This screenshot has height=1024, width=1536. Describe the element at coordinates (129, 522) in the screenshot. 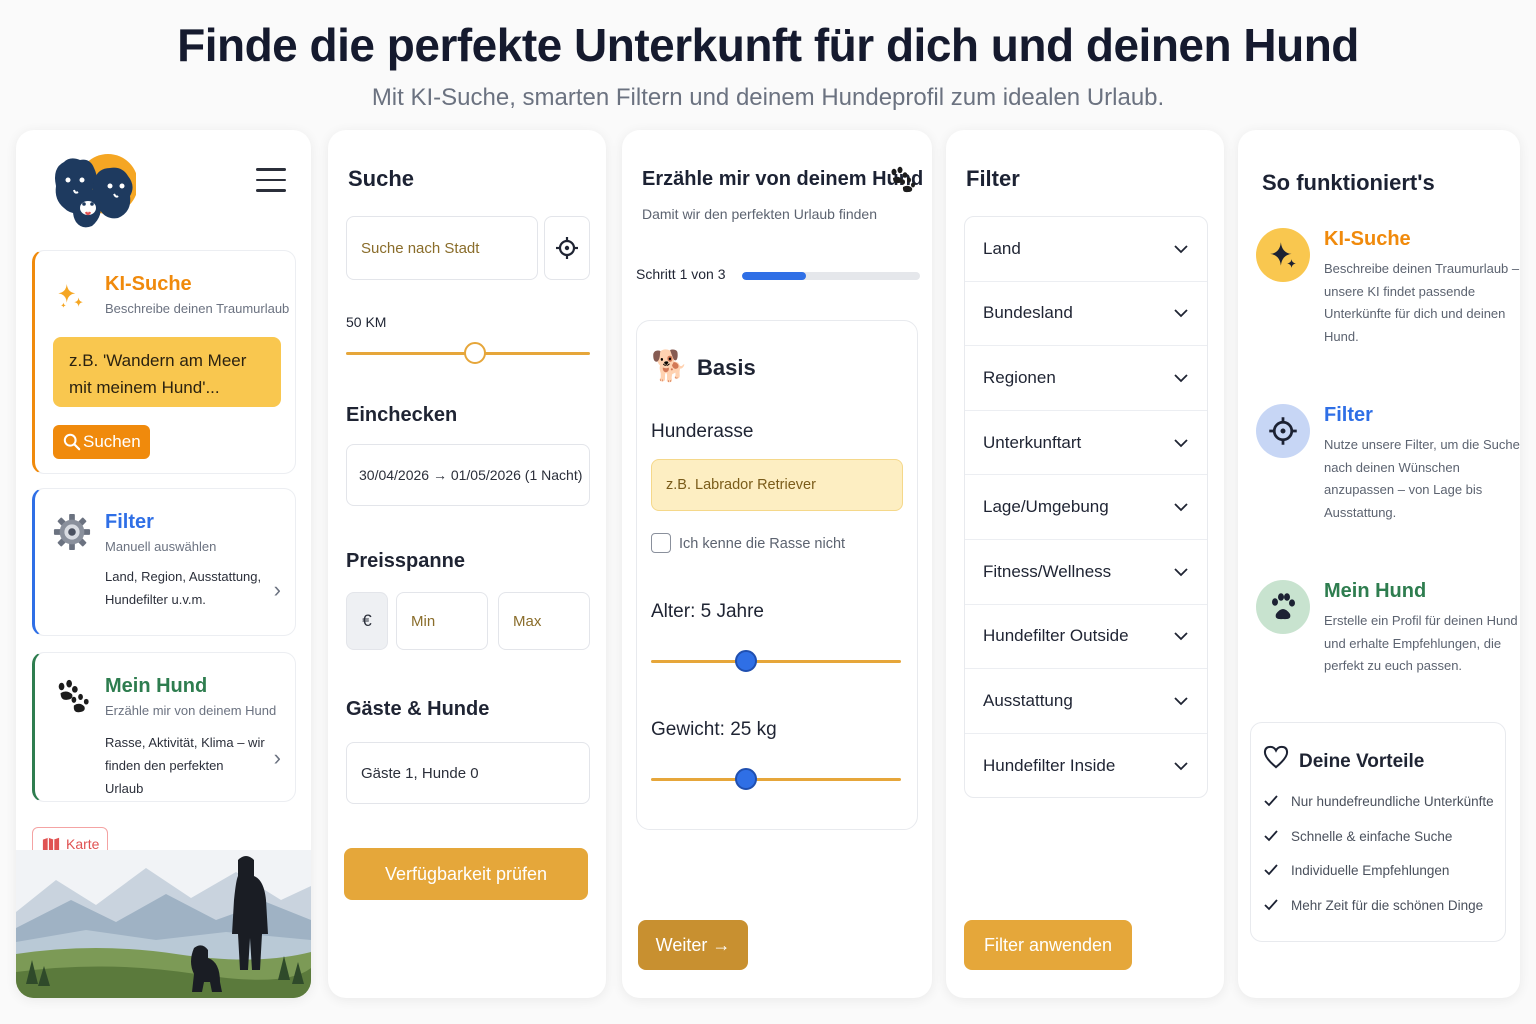

I see `filter-card-title: Filter` at that location.